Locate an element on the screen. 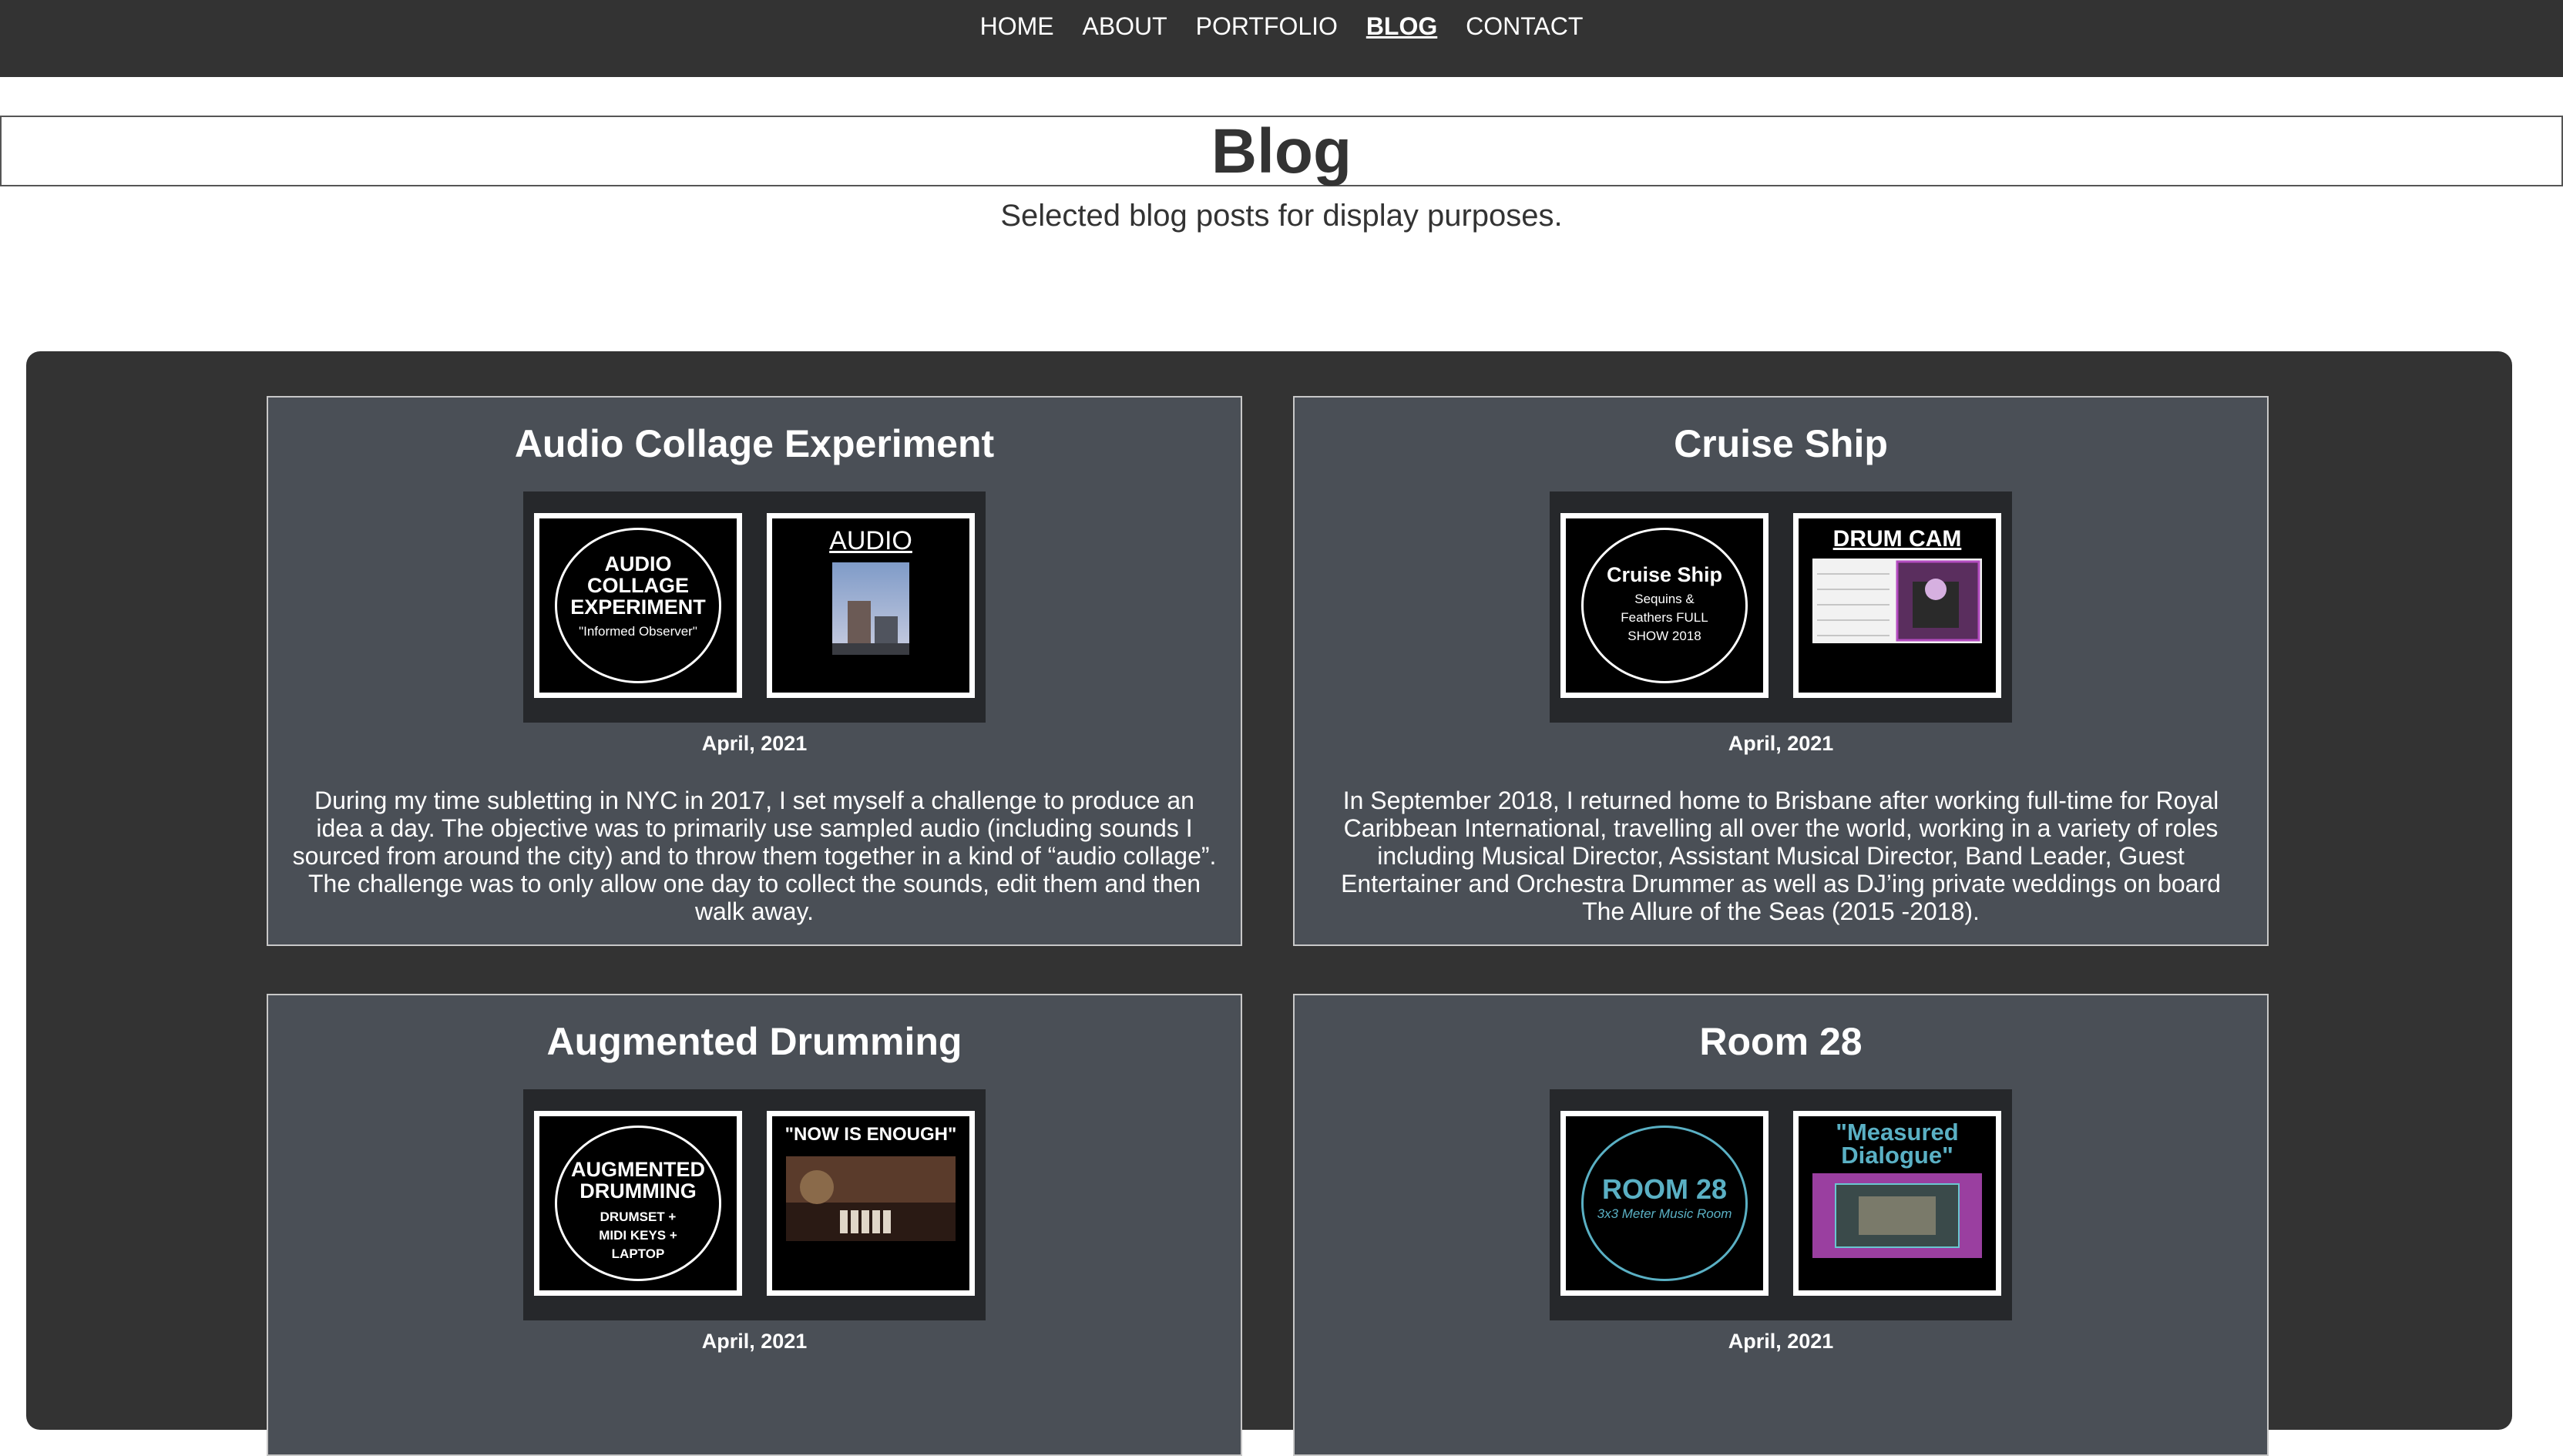  nav-blog: BLOG is located at coordinates (1401, 26).